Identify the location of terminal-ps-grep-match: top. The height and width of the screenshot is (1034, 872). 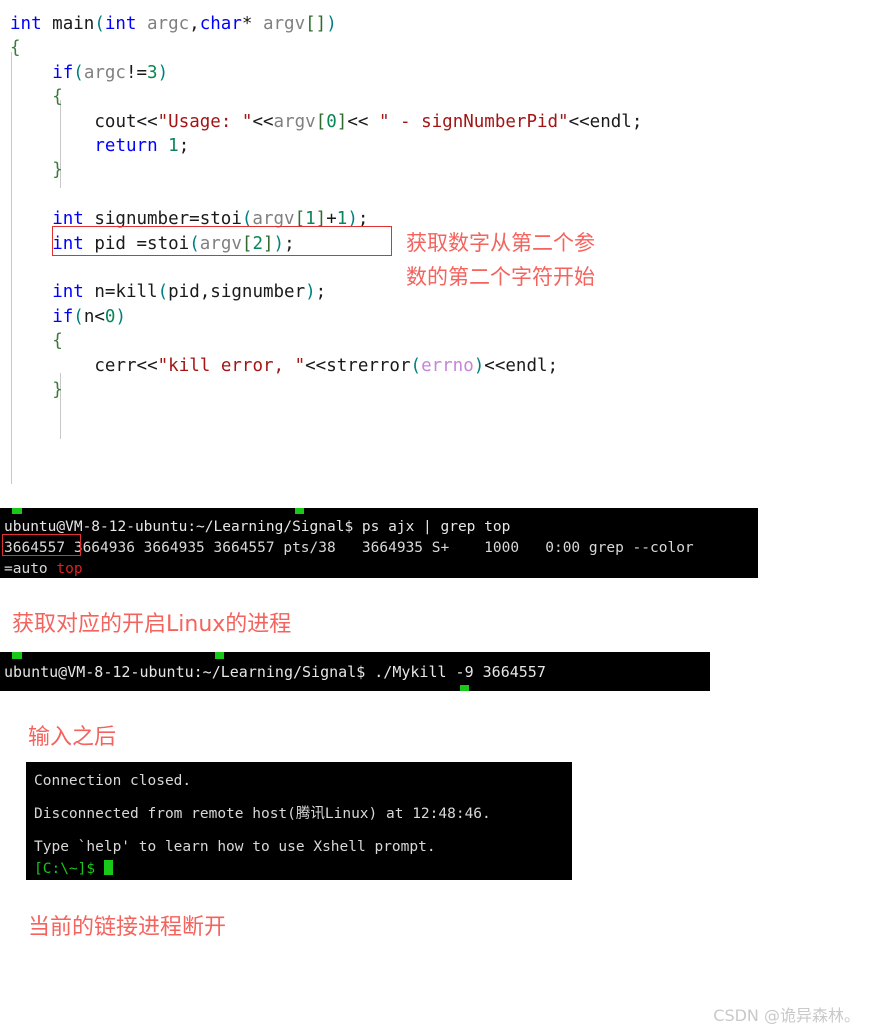
(69, 569).